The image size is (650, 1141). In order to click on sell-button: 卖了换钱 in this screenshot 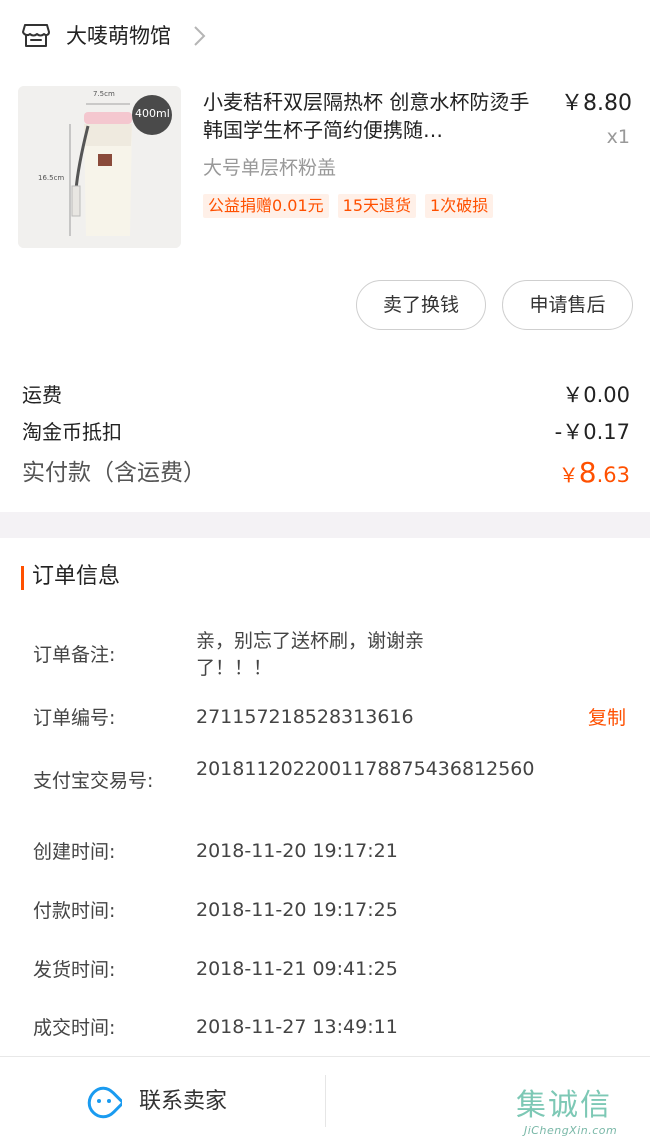, I will do `click(421, 305)`.